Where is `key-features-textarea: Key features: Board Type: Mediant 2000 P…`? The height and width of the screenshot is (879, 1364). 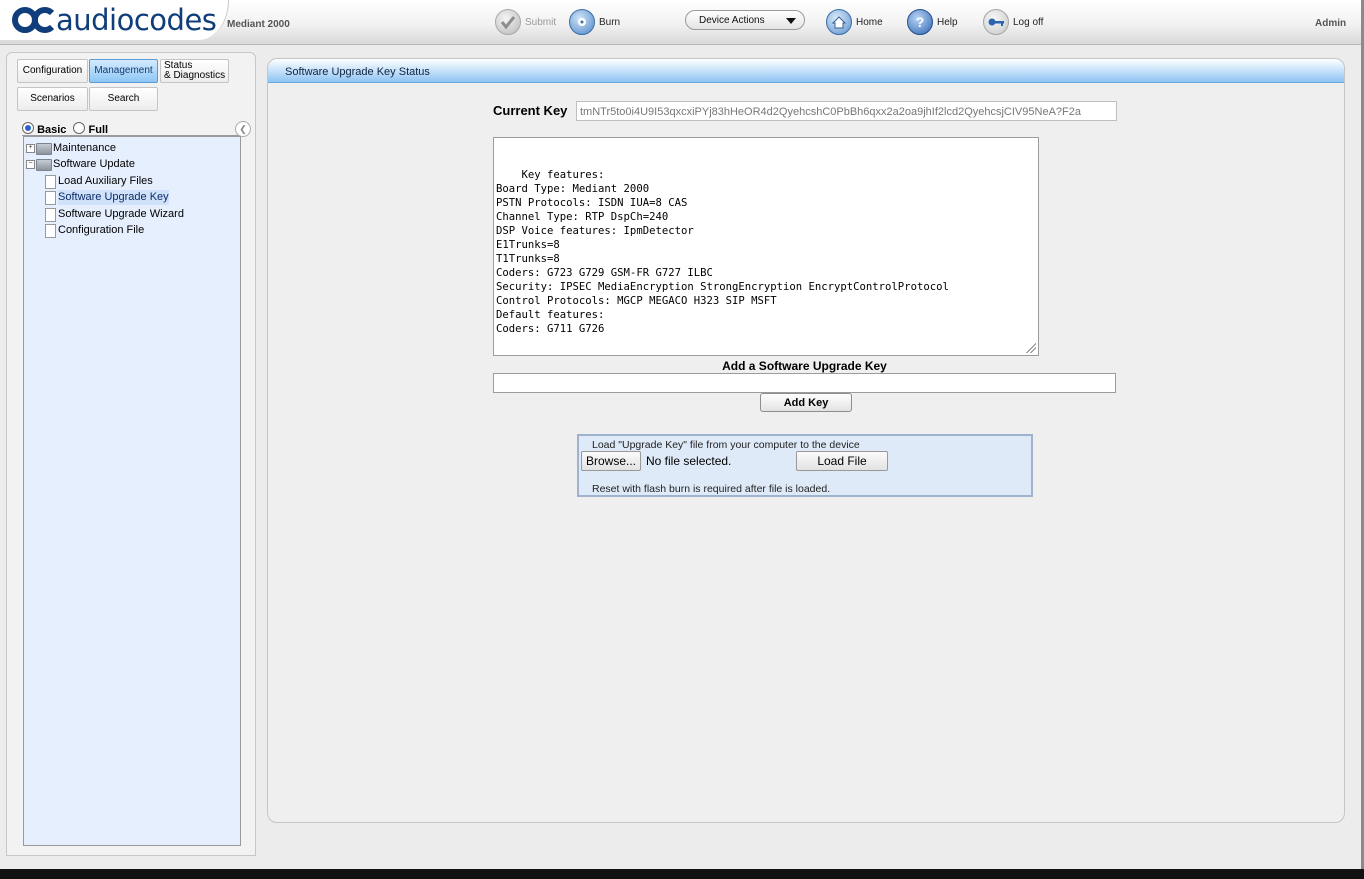 key-features-textarea: Key features: Board Type: Mediant 2000 P… is located at coordinates (766, 246).